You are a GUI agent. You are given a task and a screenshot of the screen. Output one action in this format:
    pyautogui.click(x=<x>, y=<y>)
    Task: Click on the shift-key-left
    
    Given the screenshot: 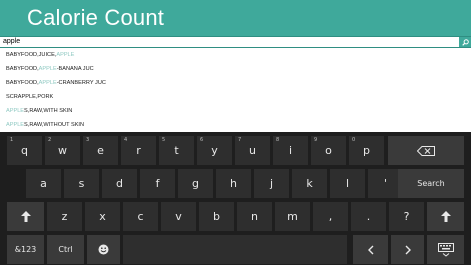 What is the action you would take?
    pyautogui.click(x=25, y=216)
    